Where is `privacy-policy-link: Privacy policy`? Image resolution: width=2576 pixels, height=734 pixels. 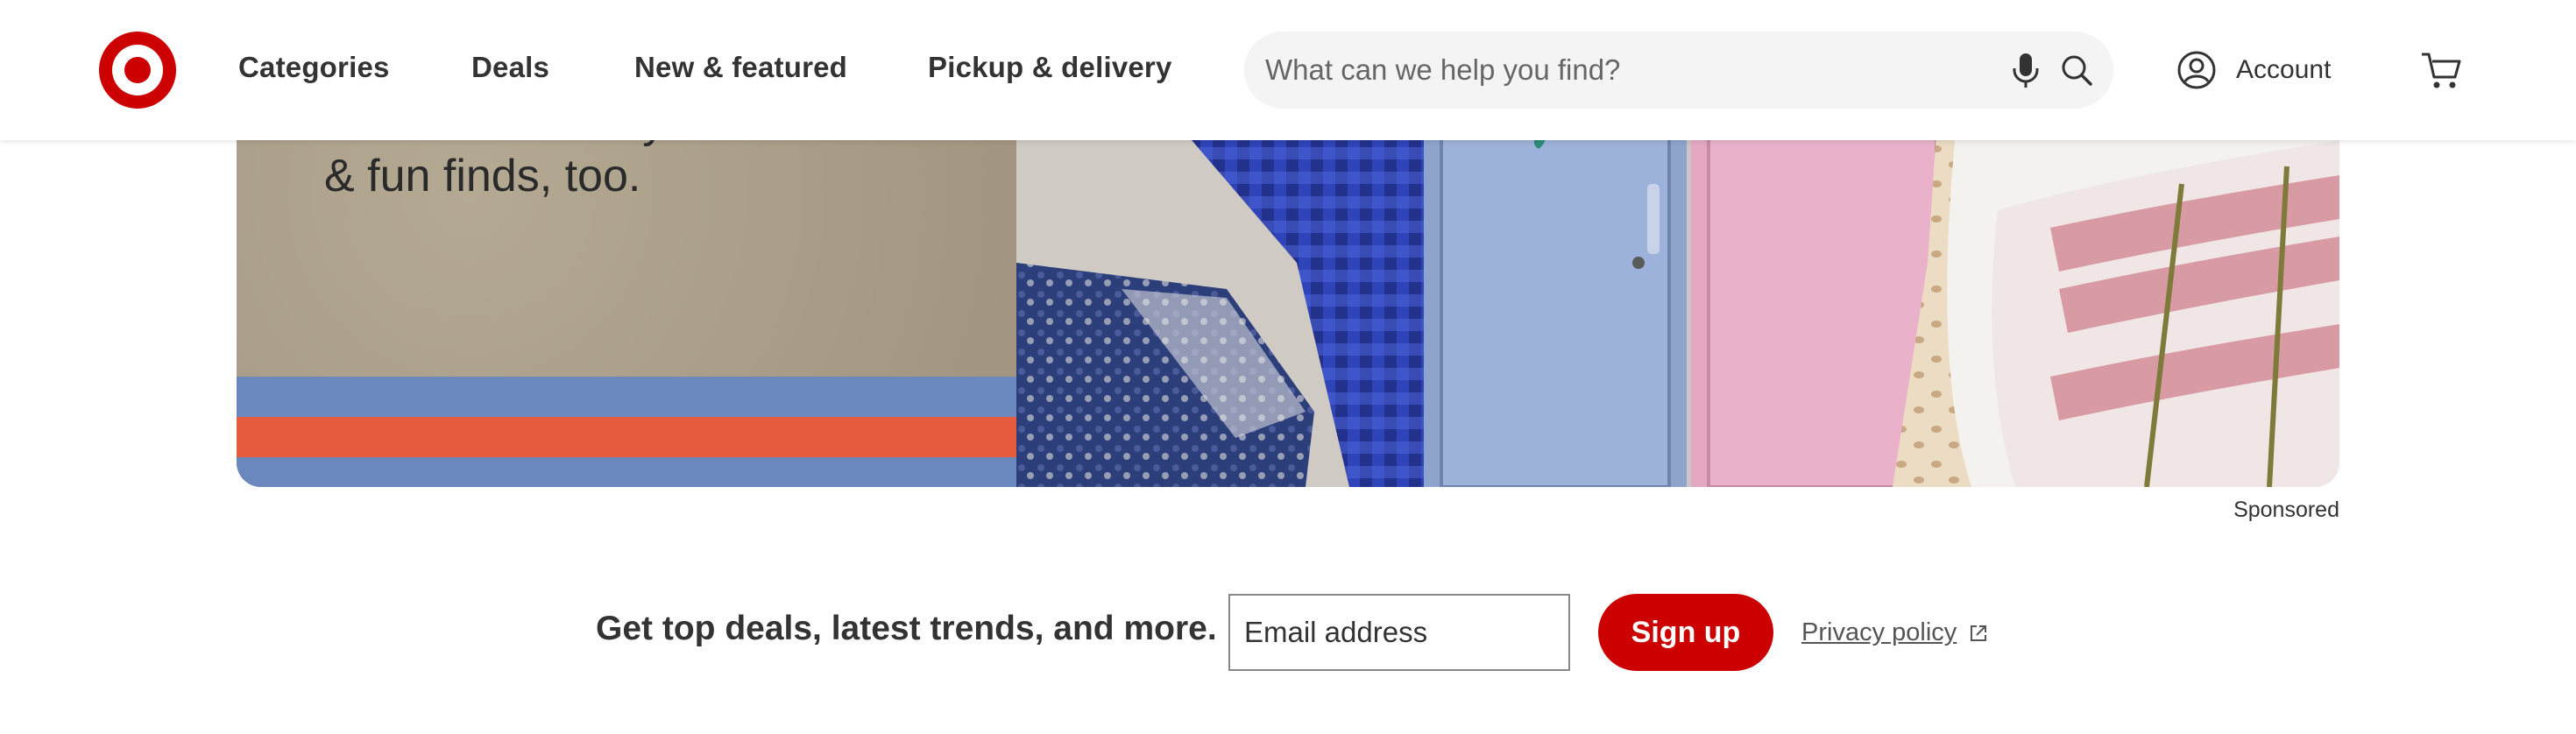 privacy-policy-link: Privacy policy is located at coordinates (1894, 632).